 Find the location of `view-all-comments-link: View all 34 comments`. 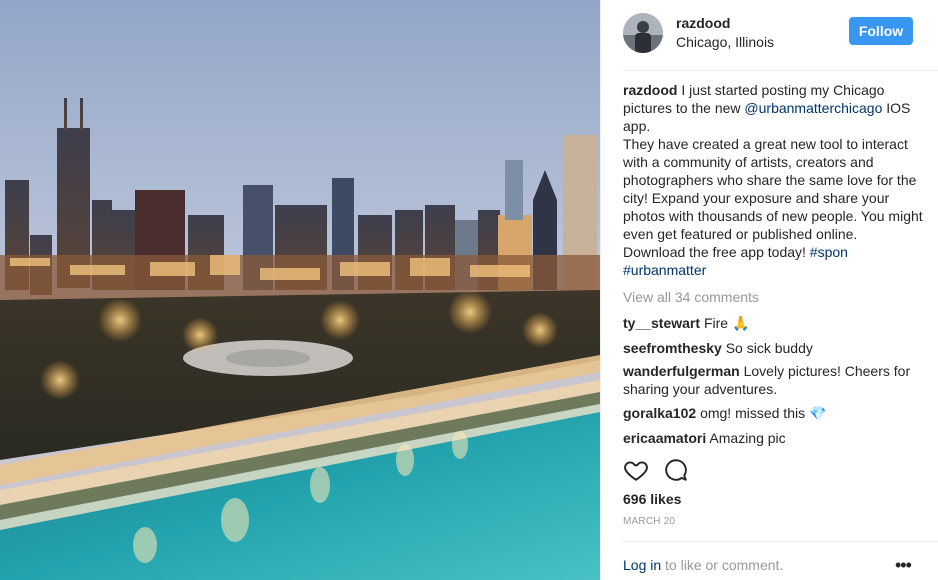

view-all-comments-link: View all 34 comments is located at coordinates (691, 297).